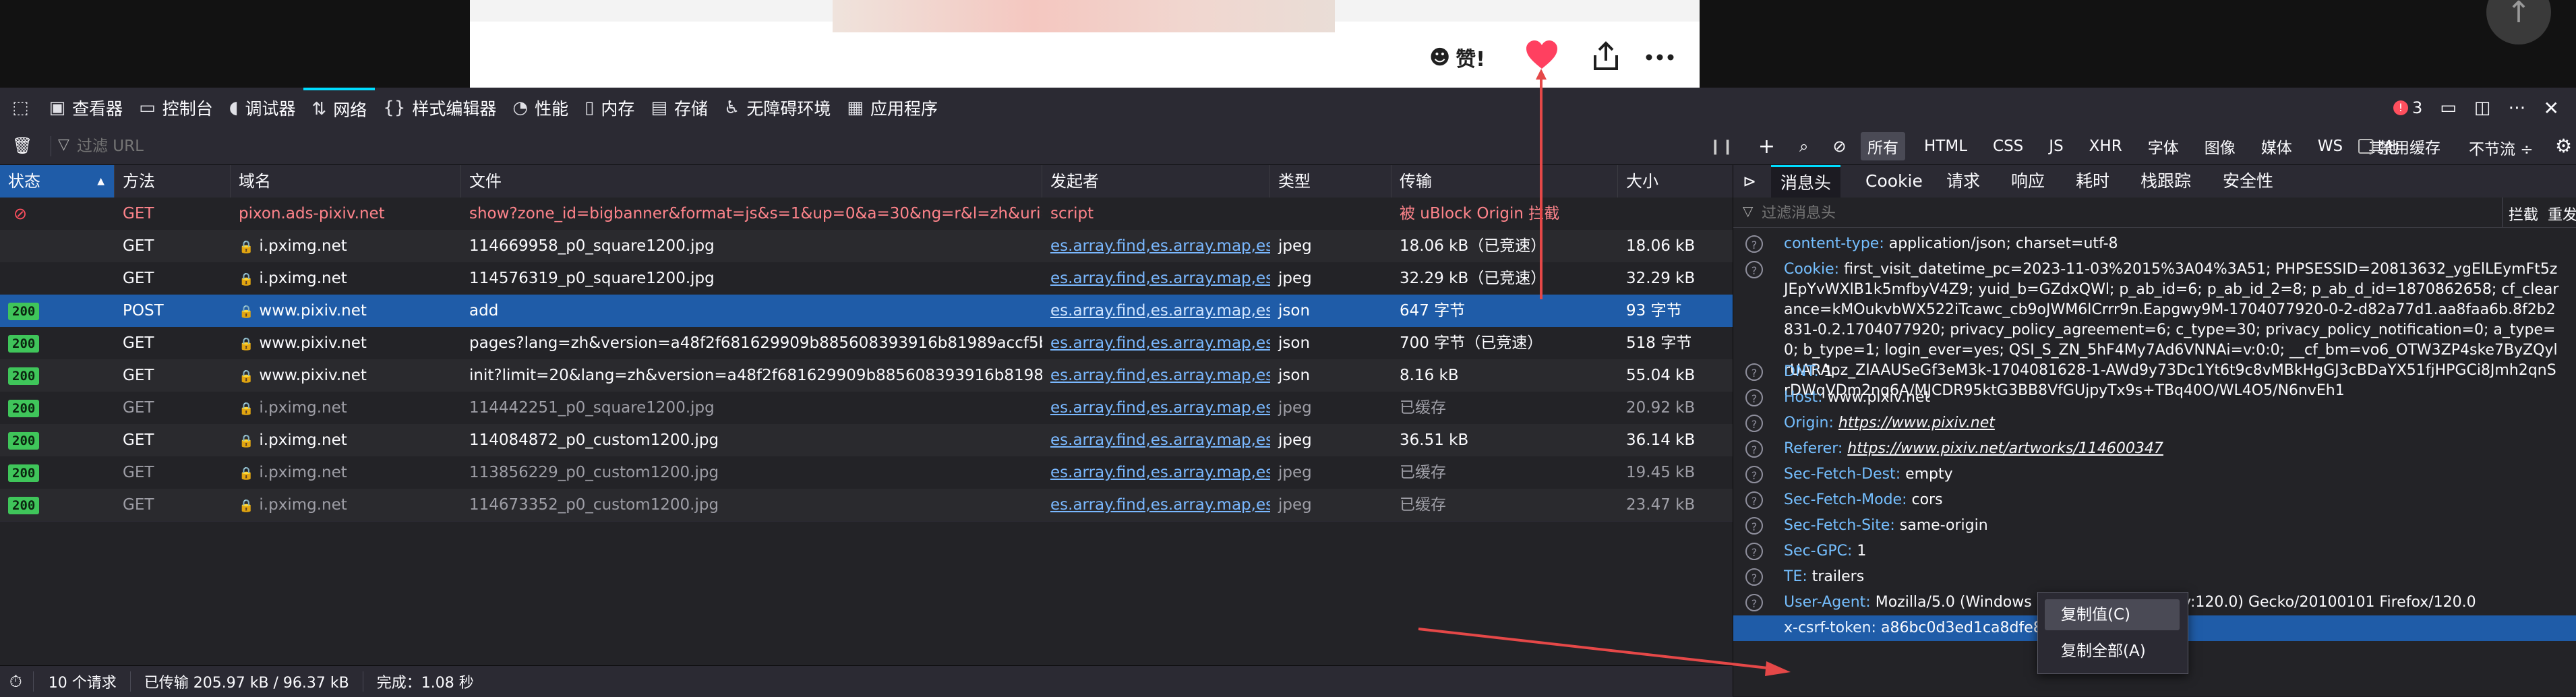  What do you see at coordinates (1803, 146) in the screenshot?
I see `search-icon: ⌕` at bounding box center [1803, 146].